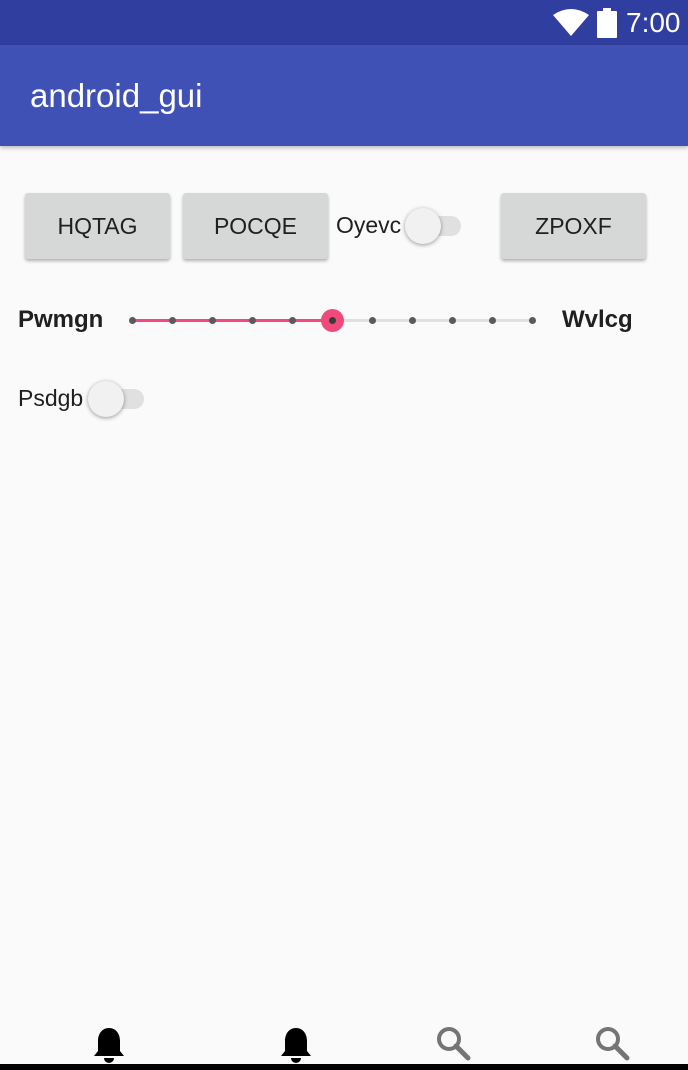  I want to click on app-title: android_gui, so click(116, 95).